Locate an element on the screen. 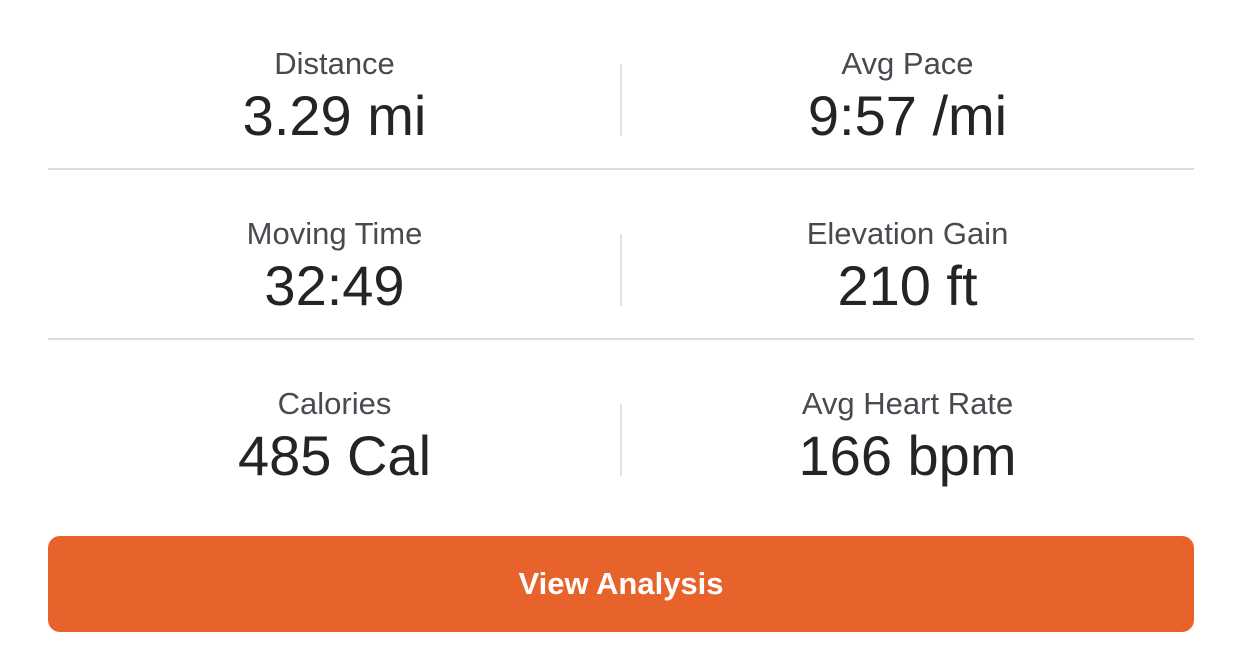 The image size is (1242, 663). stat-avg-pace: Avg Pace 9:57 /mi is located at coordinates (907, 84).